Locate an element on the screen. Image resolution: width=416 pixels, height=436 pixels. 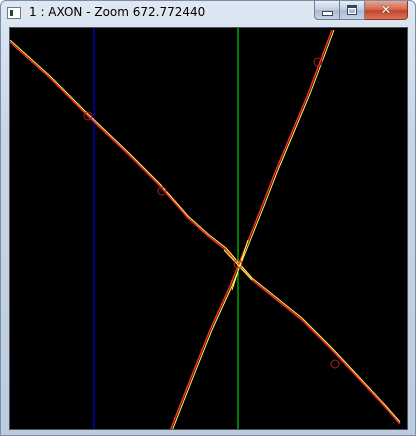
close-icon: ✕ is located at coordinates (386, 10).